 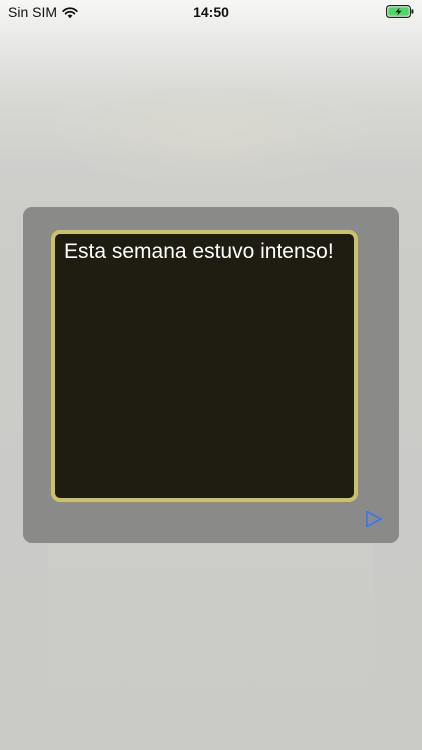 I want to click on message-text: Esta semana estuvo intenso!, so click(x=199, y=251).